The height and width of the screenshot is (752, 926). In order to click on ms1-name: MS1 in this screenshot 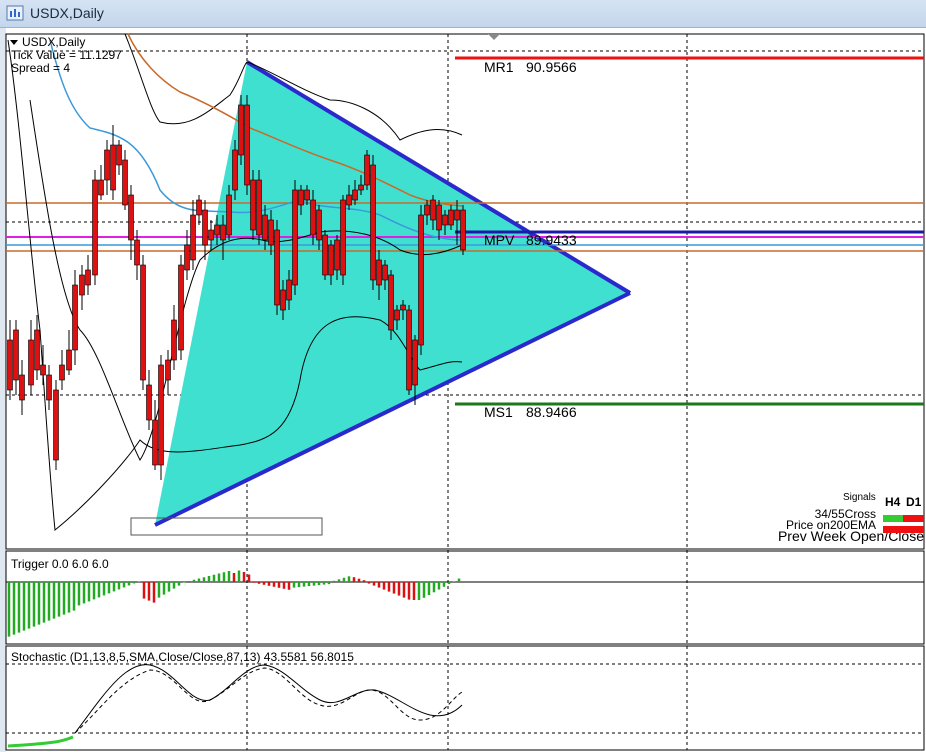, I will do `click(498, 412)`.